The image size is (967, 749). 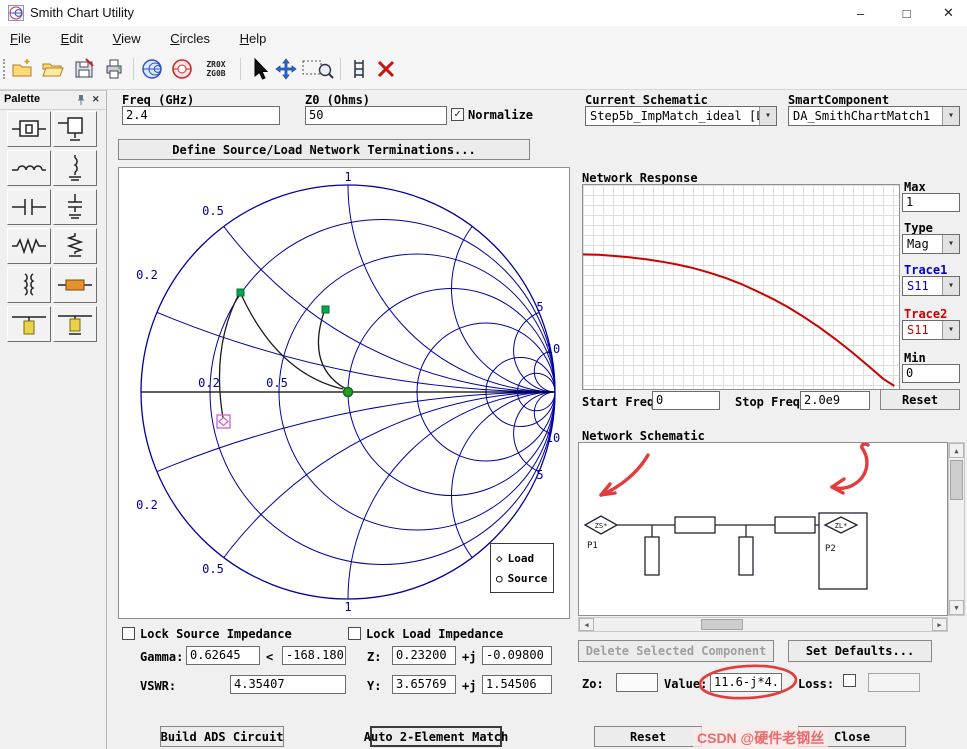 What do you see at coordinates (318, 69) in the screenshot?
I see `zoom-area-button` at bounding box center [318, 69].